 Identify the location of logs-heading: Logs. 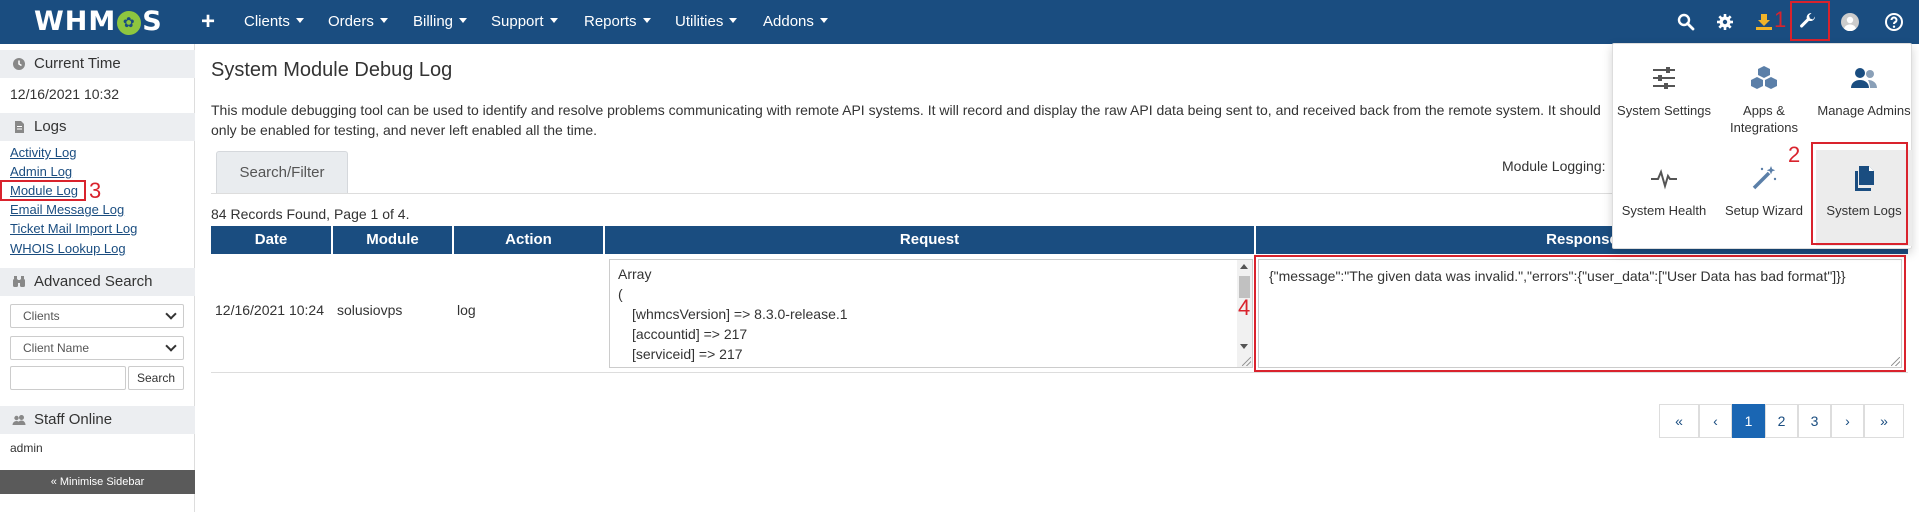
(97, 127).